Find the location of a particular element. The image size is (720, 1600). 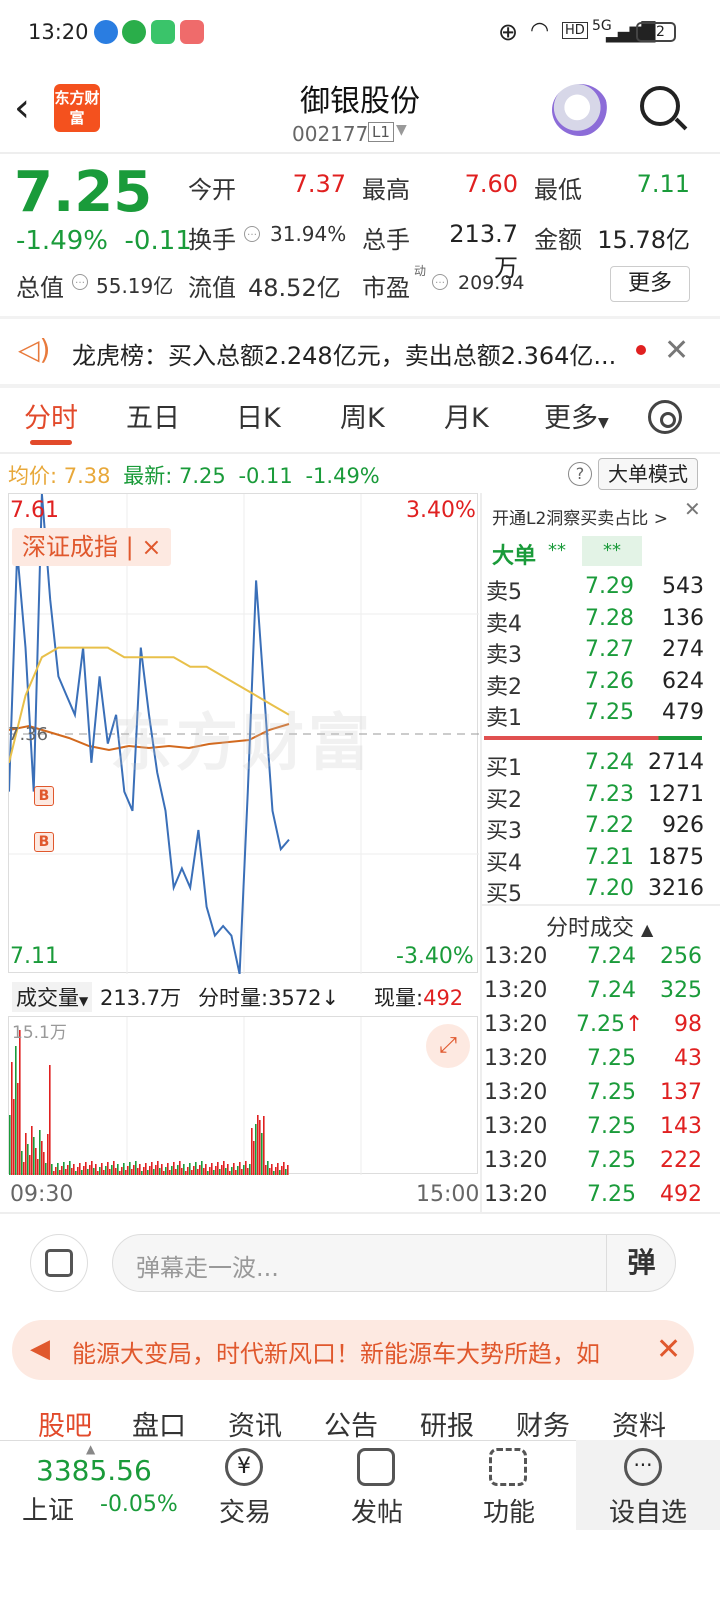

chevron-down-icon: ▼ is located at coordinates (401, 130).